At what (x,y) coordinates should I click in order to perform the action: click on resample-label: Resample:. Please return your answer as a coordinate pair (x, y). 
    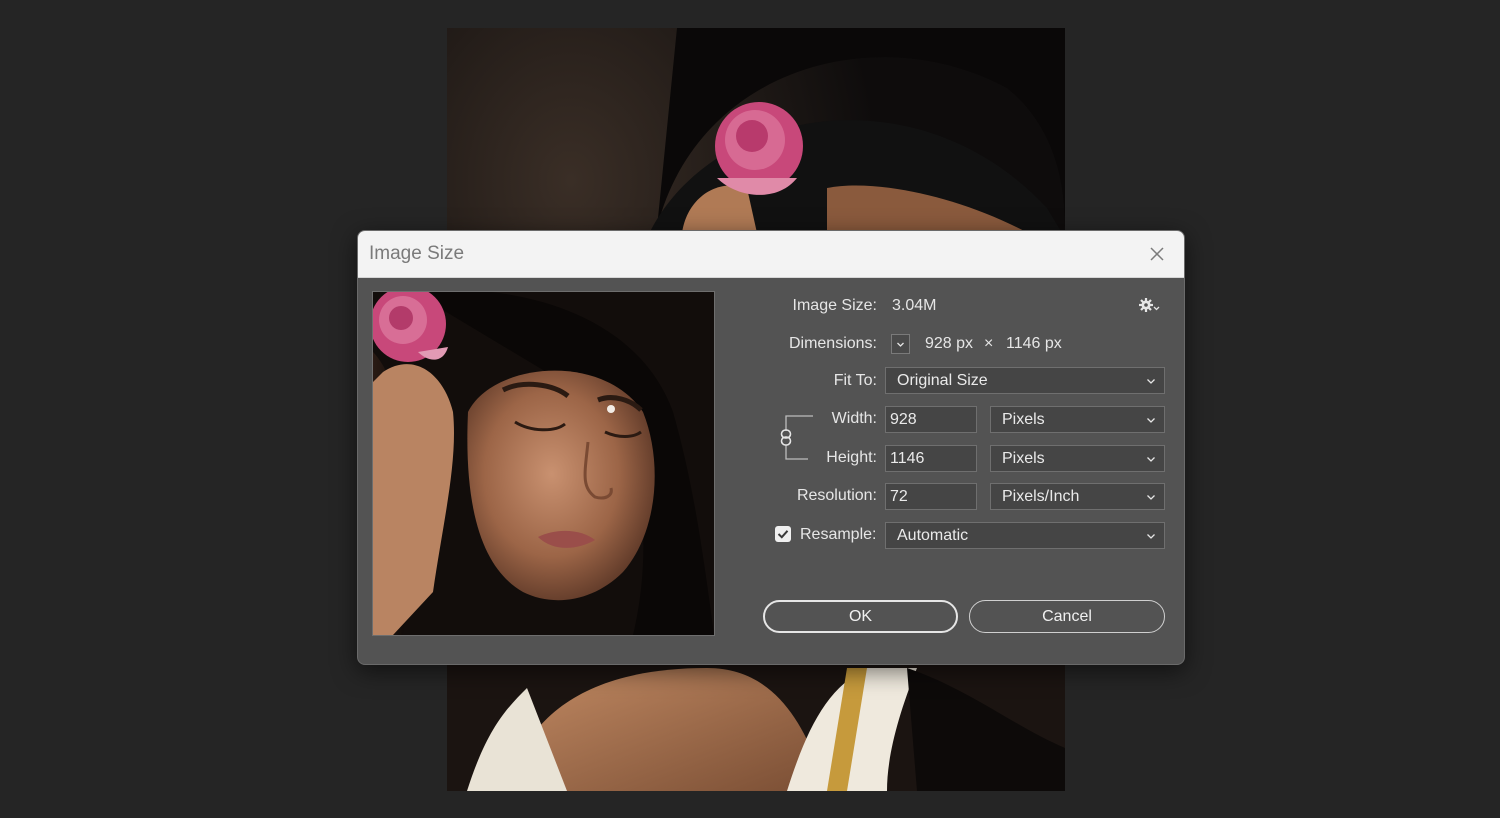
    Looking at the image, I should click on (838, 534).